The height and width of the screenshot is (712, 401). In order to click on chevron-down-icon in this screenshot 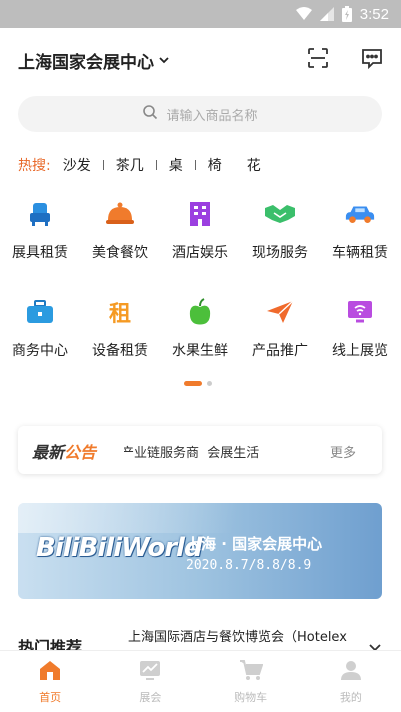, I will do `click(164, 60)`.